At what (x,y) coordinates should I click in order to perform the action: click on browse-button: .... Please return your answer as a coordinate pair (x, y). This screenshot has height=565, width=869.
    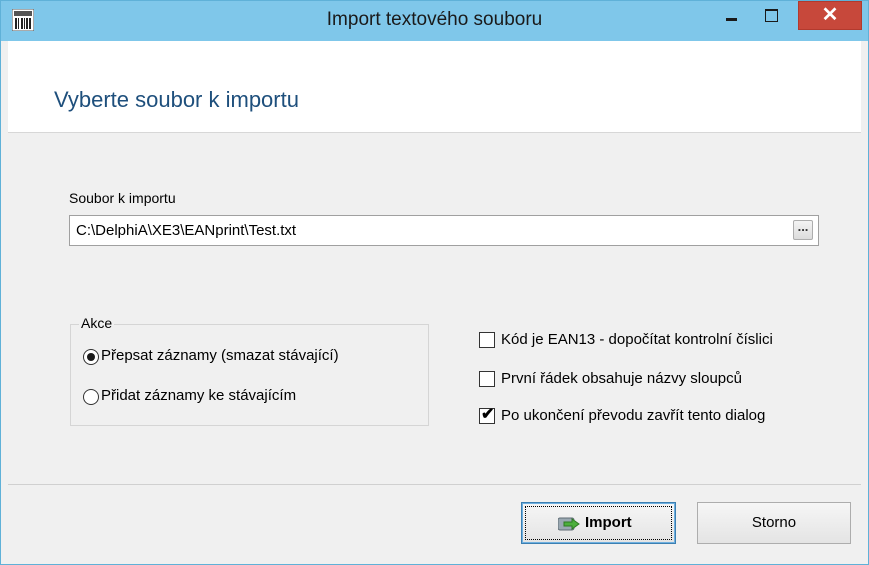
    Looking at the image, I should click on (803, 230).